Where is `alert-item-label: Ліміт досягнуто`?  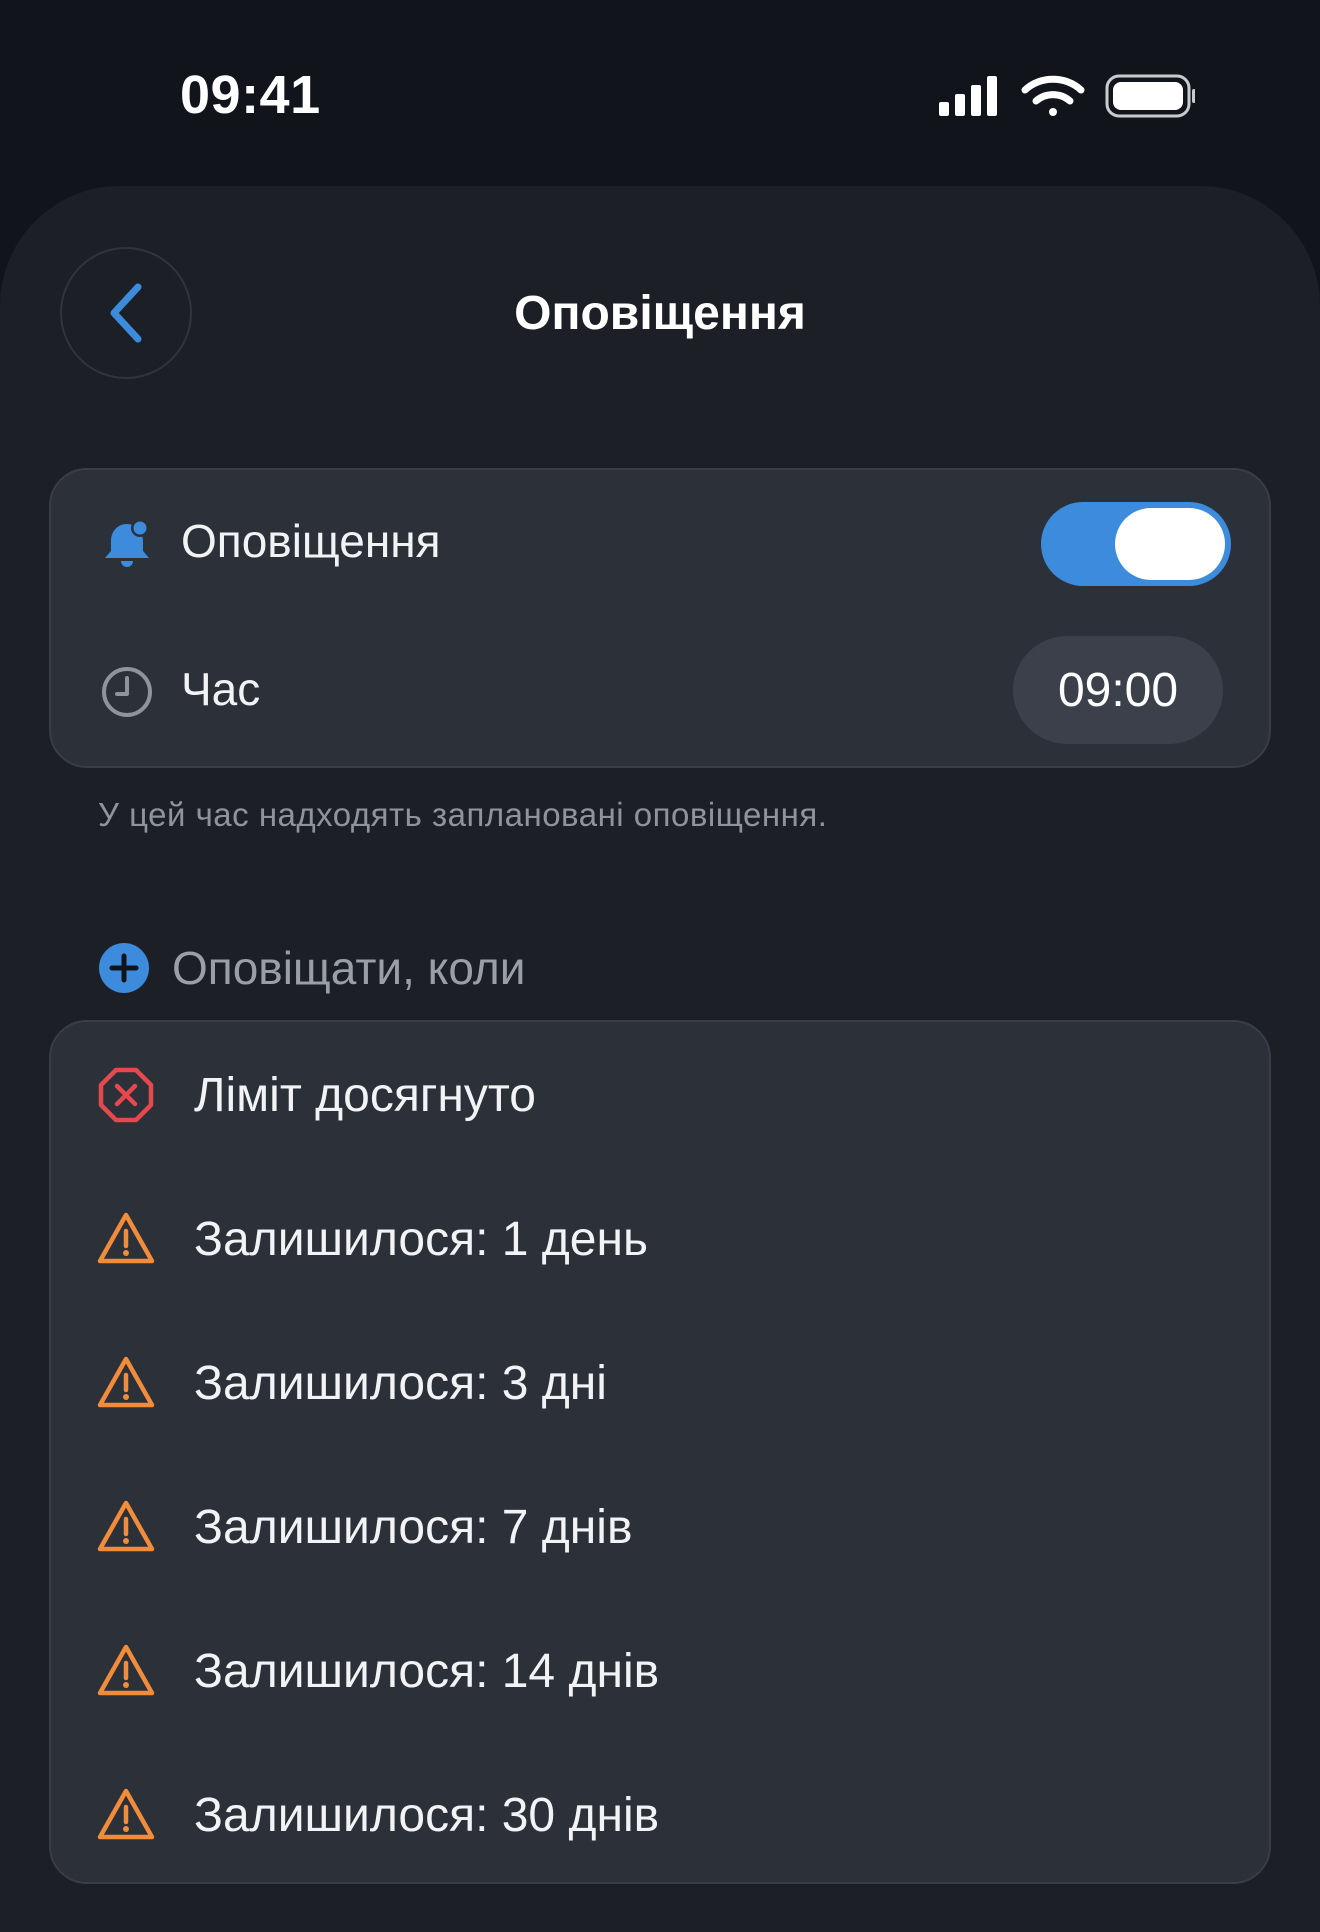
alert-item-label: Ліміт досягнуто is located at coordinates (365, 1095).